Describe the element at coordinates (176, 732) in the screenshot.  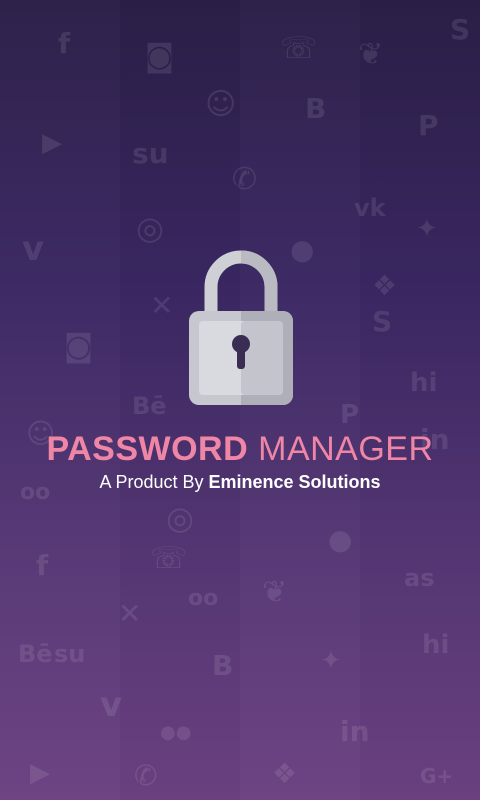
I see `flickr-icon: ●●` at that location.